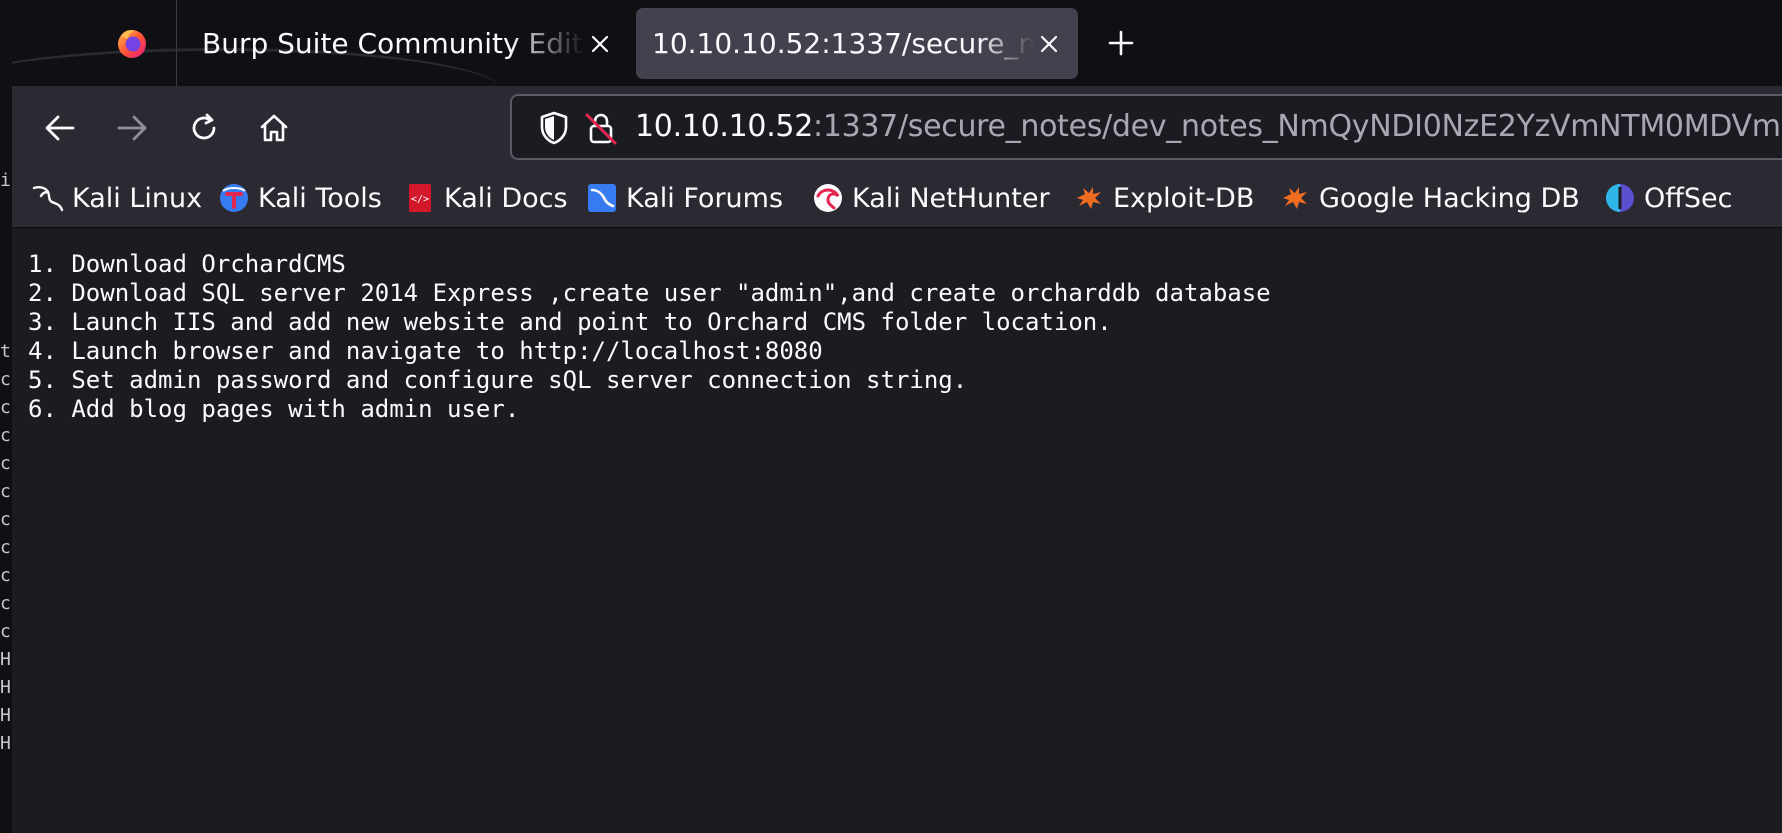 This screenshot has width=1782, height=833. I want to click on bookmark-label: Kali NetHunter, so click(951, 198).